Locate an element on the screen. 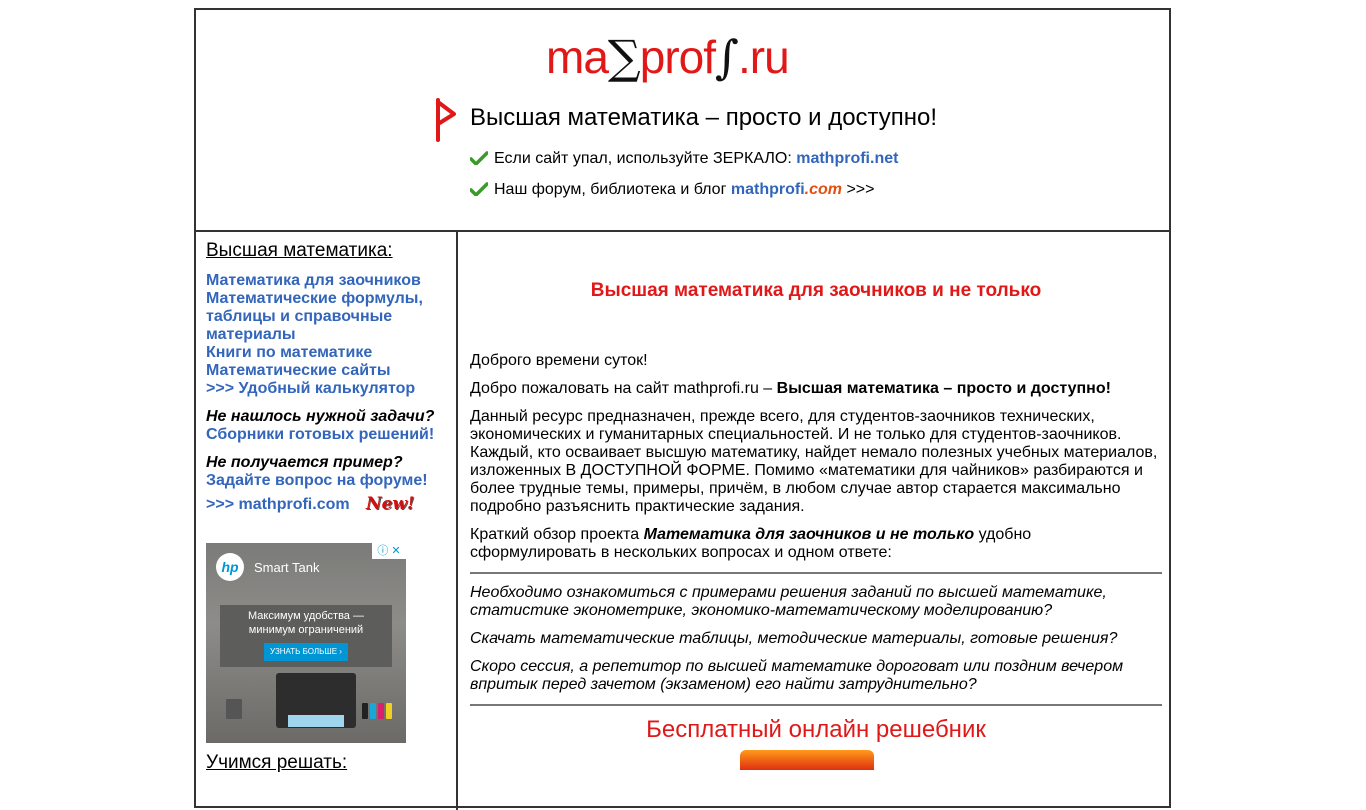  sidebar-link-sites: Математические сайты is located at coordinates (328, 371).